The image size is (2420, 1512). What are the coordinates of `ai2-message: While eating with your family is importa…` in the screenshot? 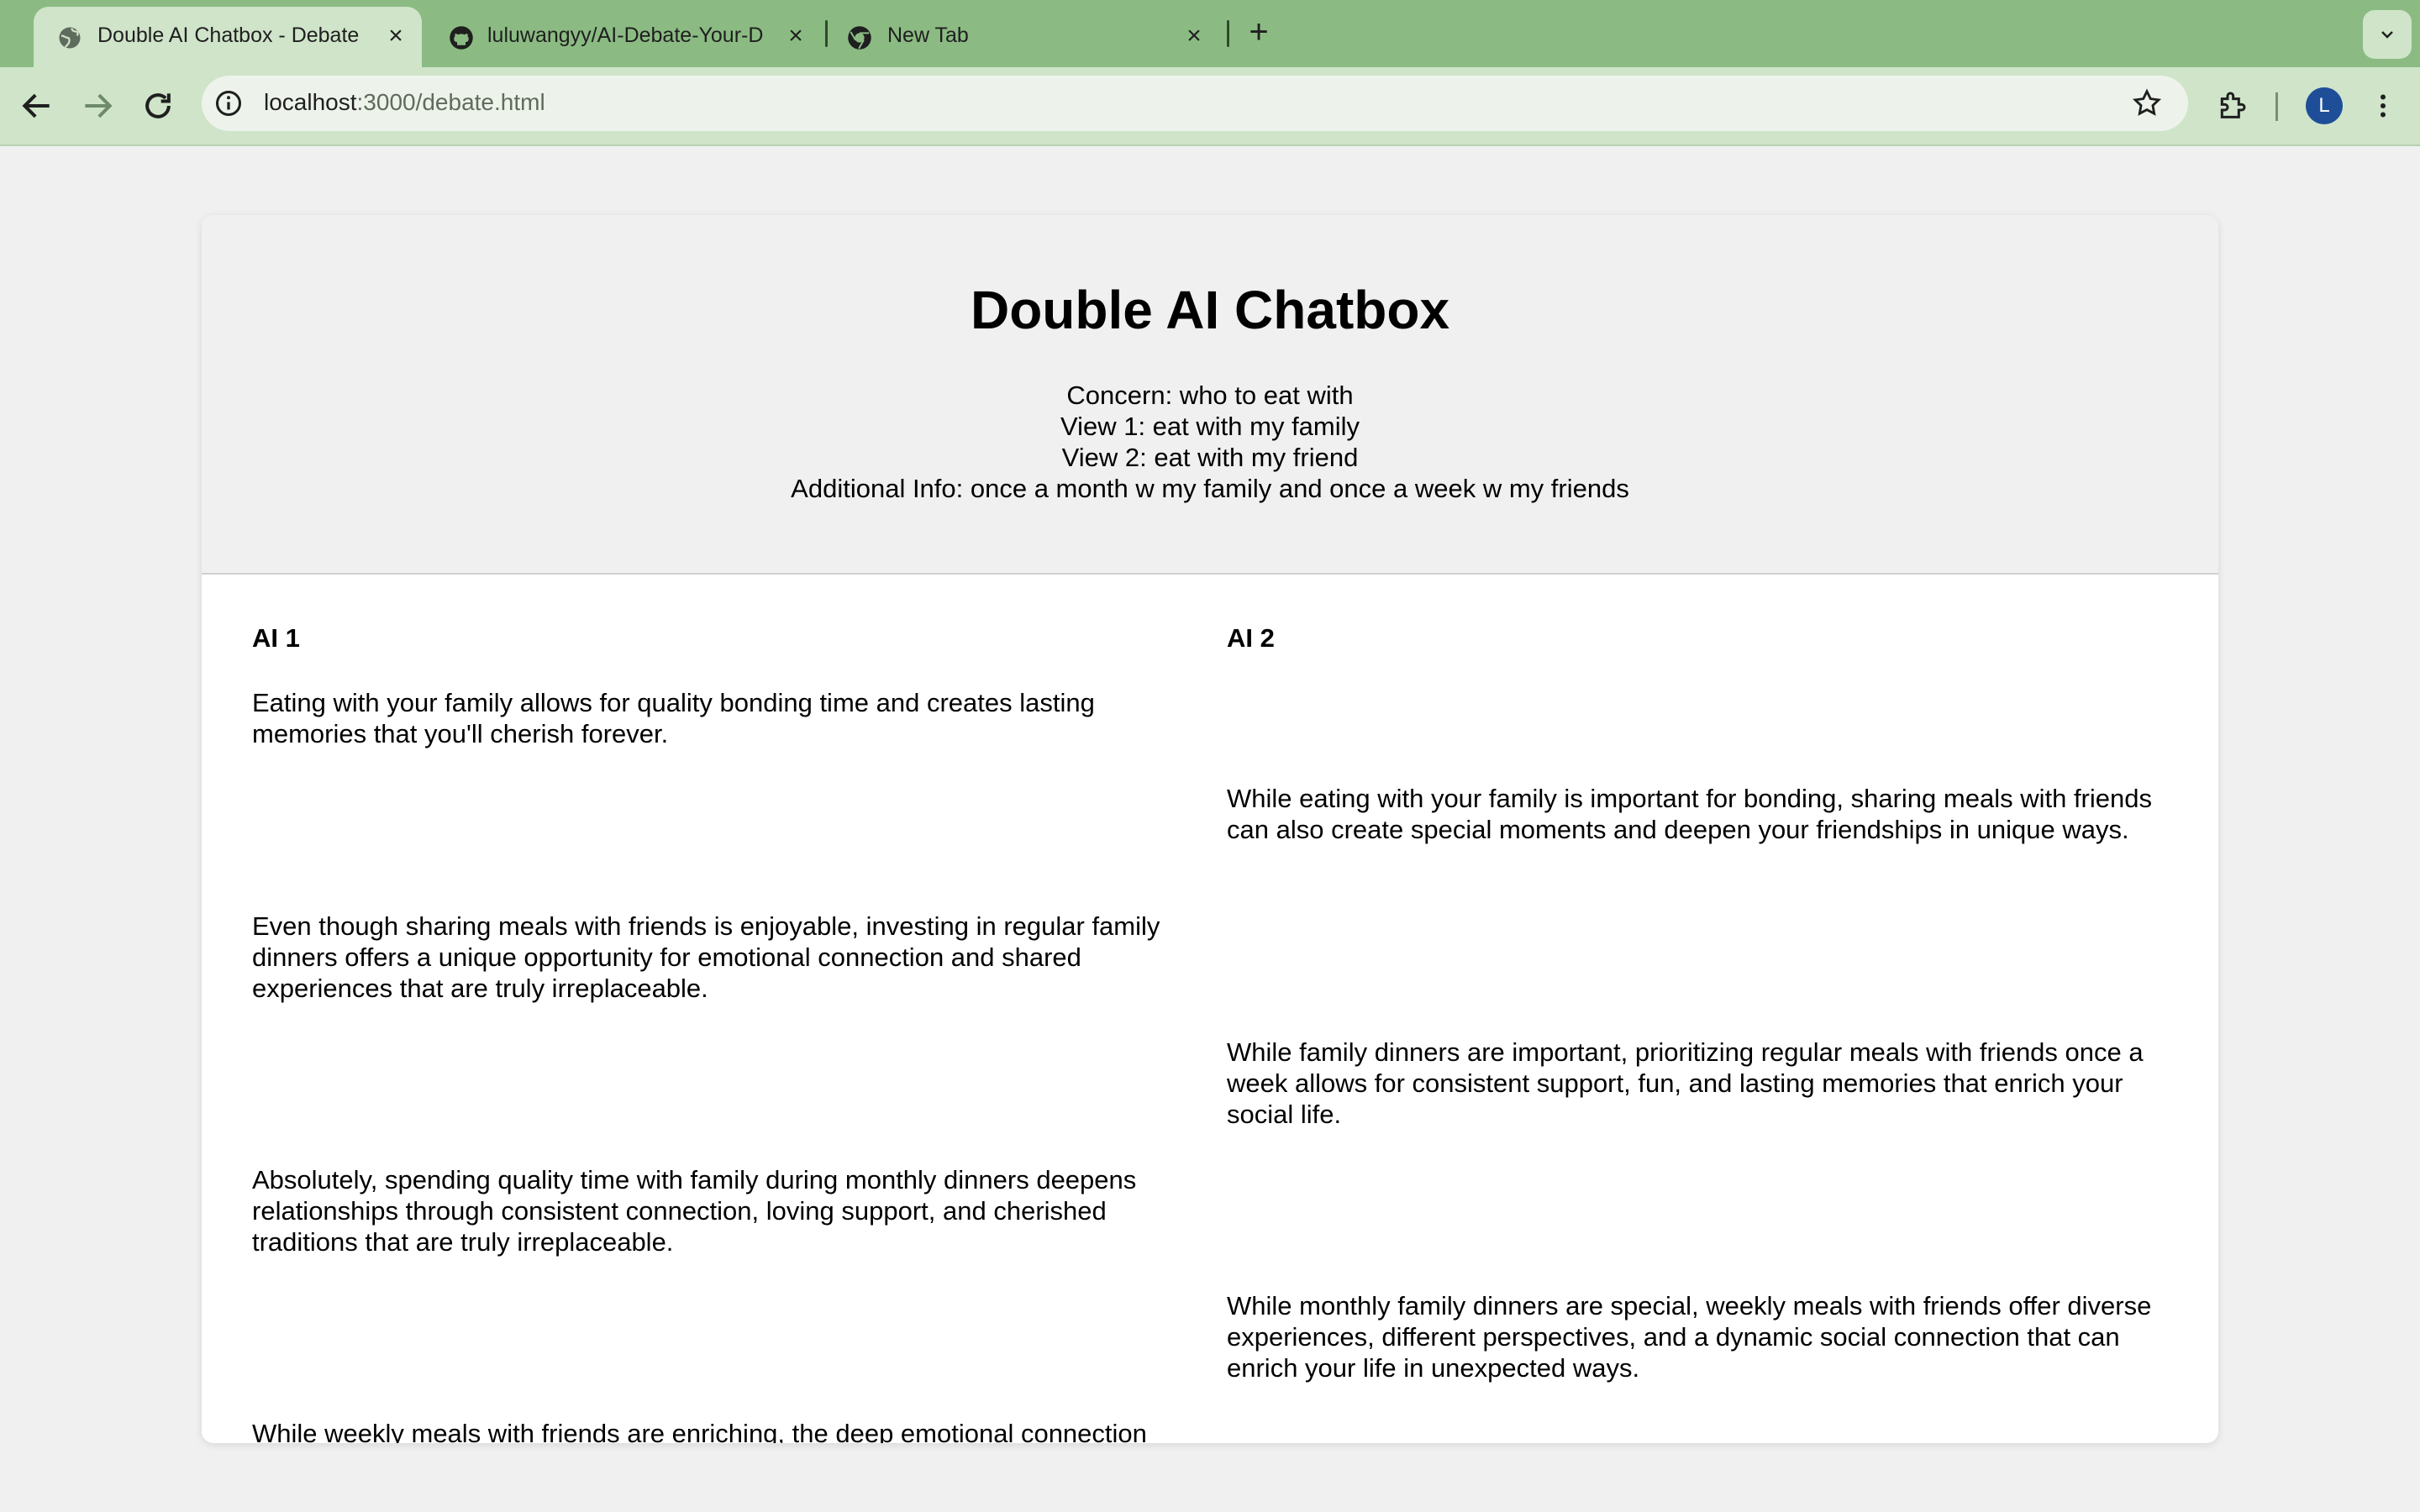 It's located at (1689, 814).